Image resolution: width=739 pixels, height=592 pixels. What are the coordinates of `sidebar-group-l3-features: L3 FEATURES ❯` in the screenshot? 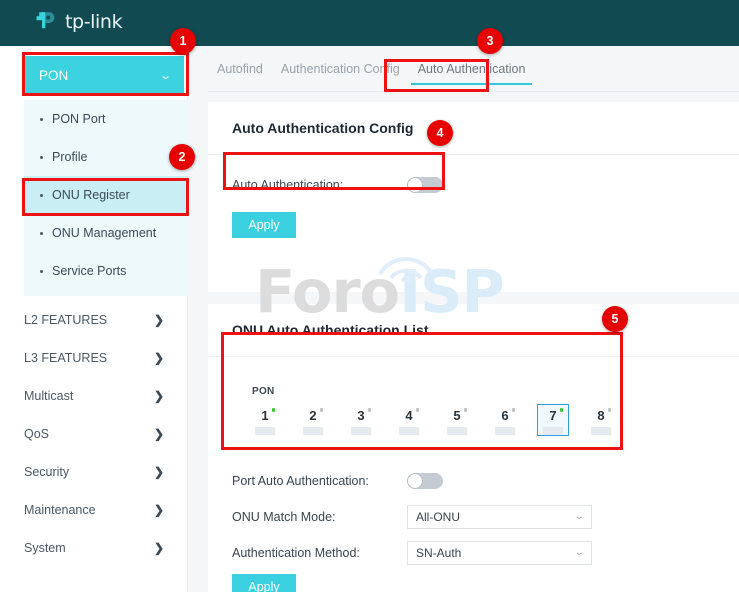 It's located at (106, 358).